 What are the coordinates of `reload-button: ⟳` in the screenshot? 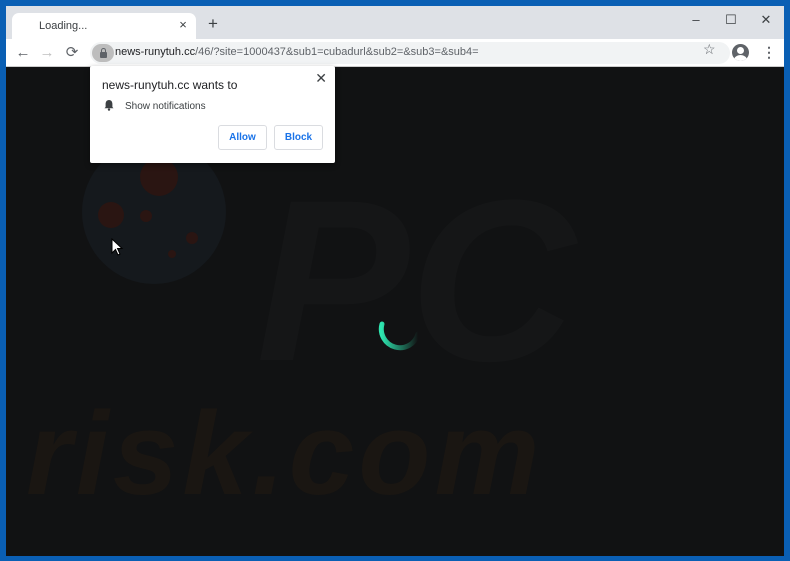 It's located at (72, 53).